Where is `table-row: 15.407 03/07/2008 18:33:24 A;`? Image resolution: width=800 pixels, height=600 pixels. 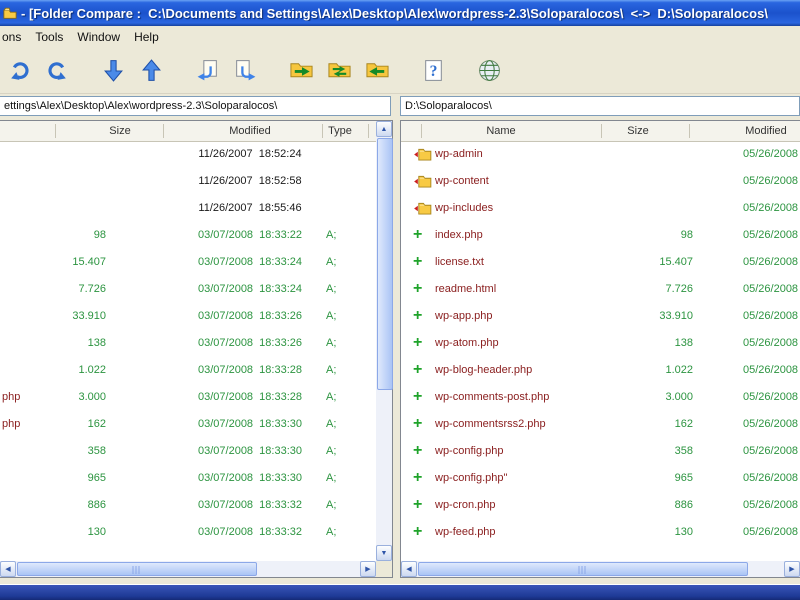
table-row: 15.407 03/07/2008 18:33:24 A; is located at coordinates (188, 262).